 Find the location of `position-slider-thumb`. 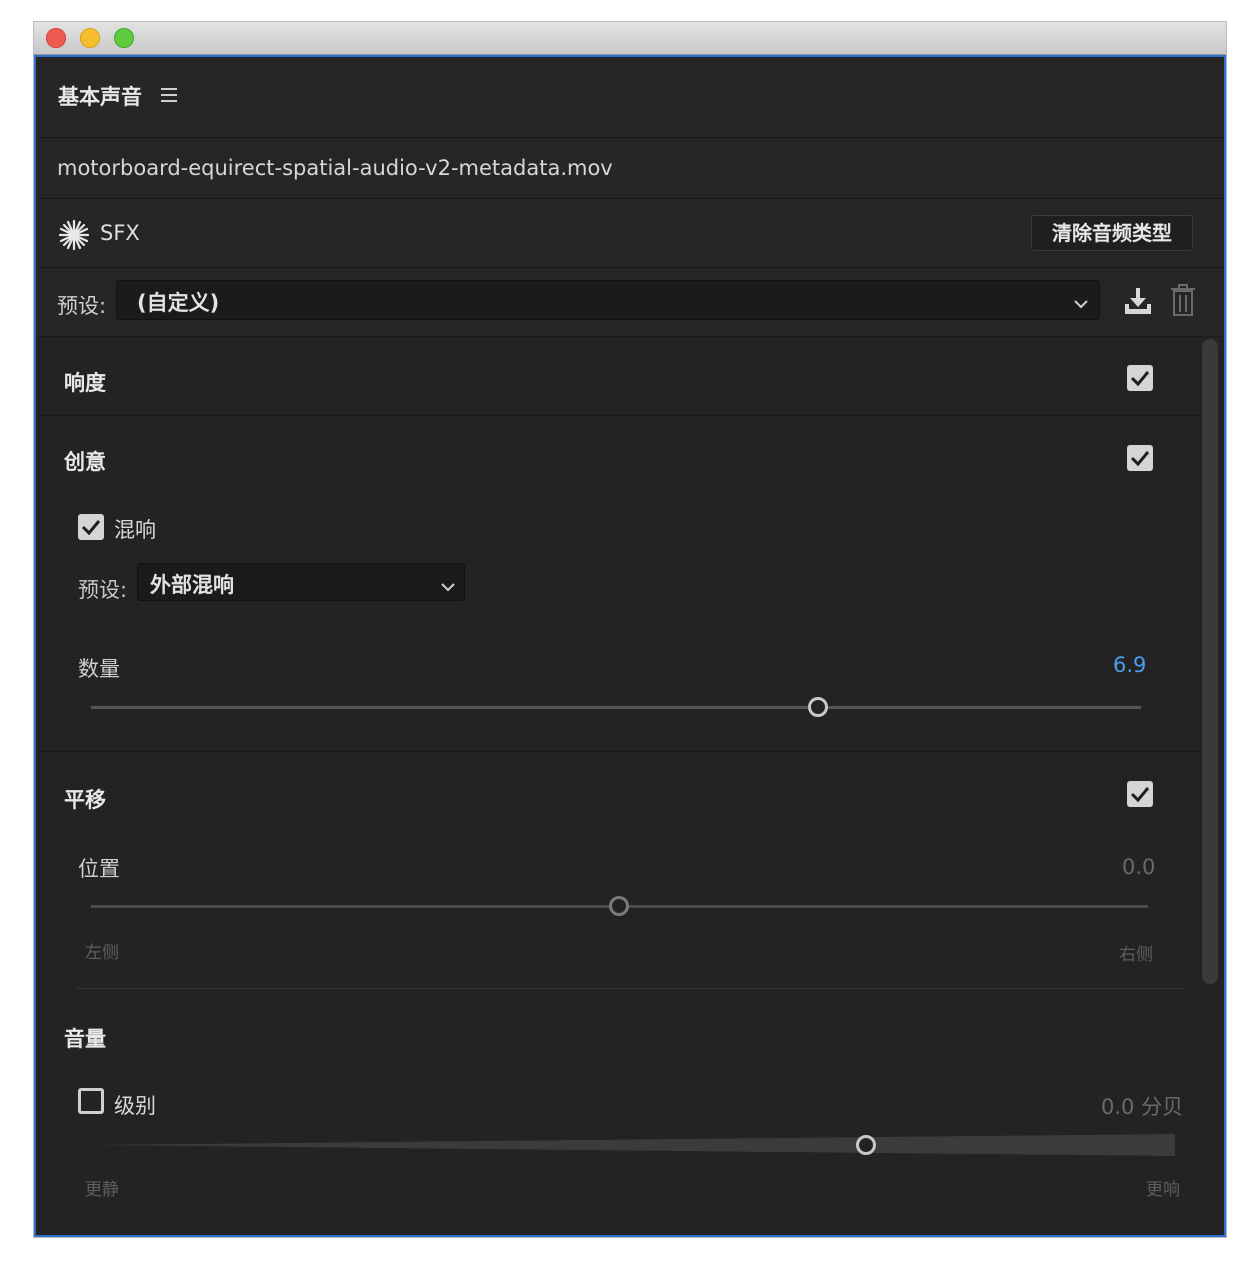

position-slider-thumb is located at coordinates (619, 906).